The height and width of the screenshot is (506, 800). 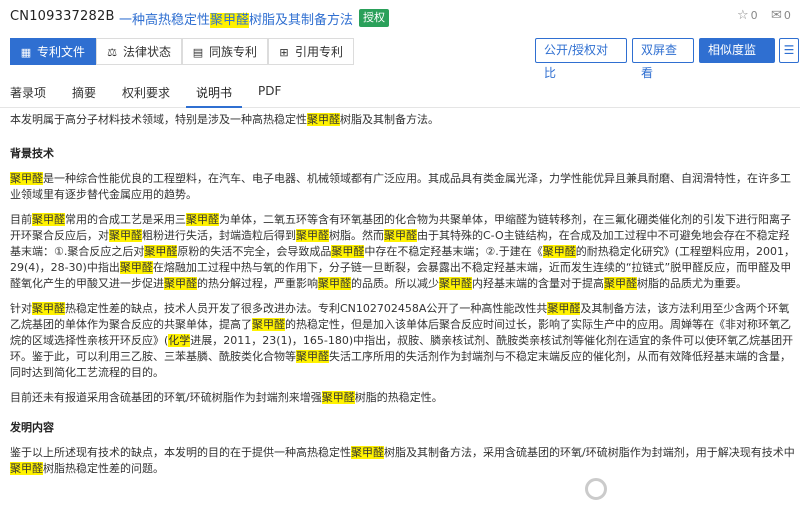 What do you see at coordinates (225, 51) in the screenshot?
I see `tab-family-patents: ▤ 同族专利` at bounding box center [225, 51].